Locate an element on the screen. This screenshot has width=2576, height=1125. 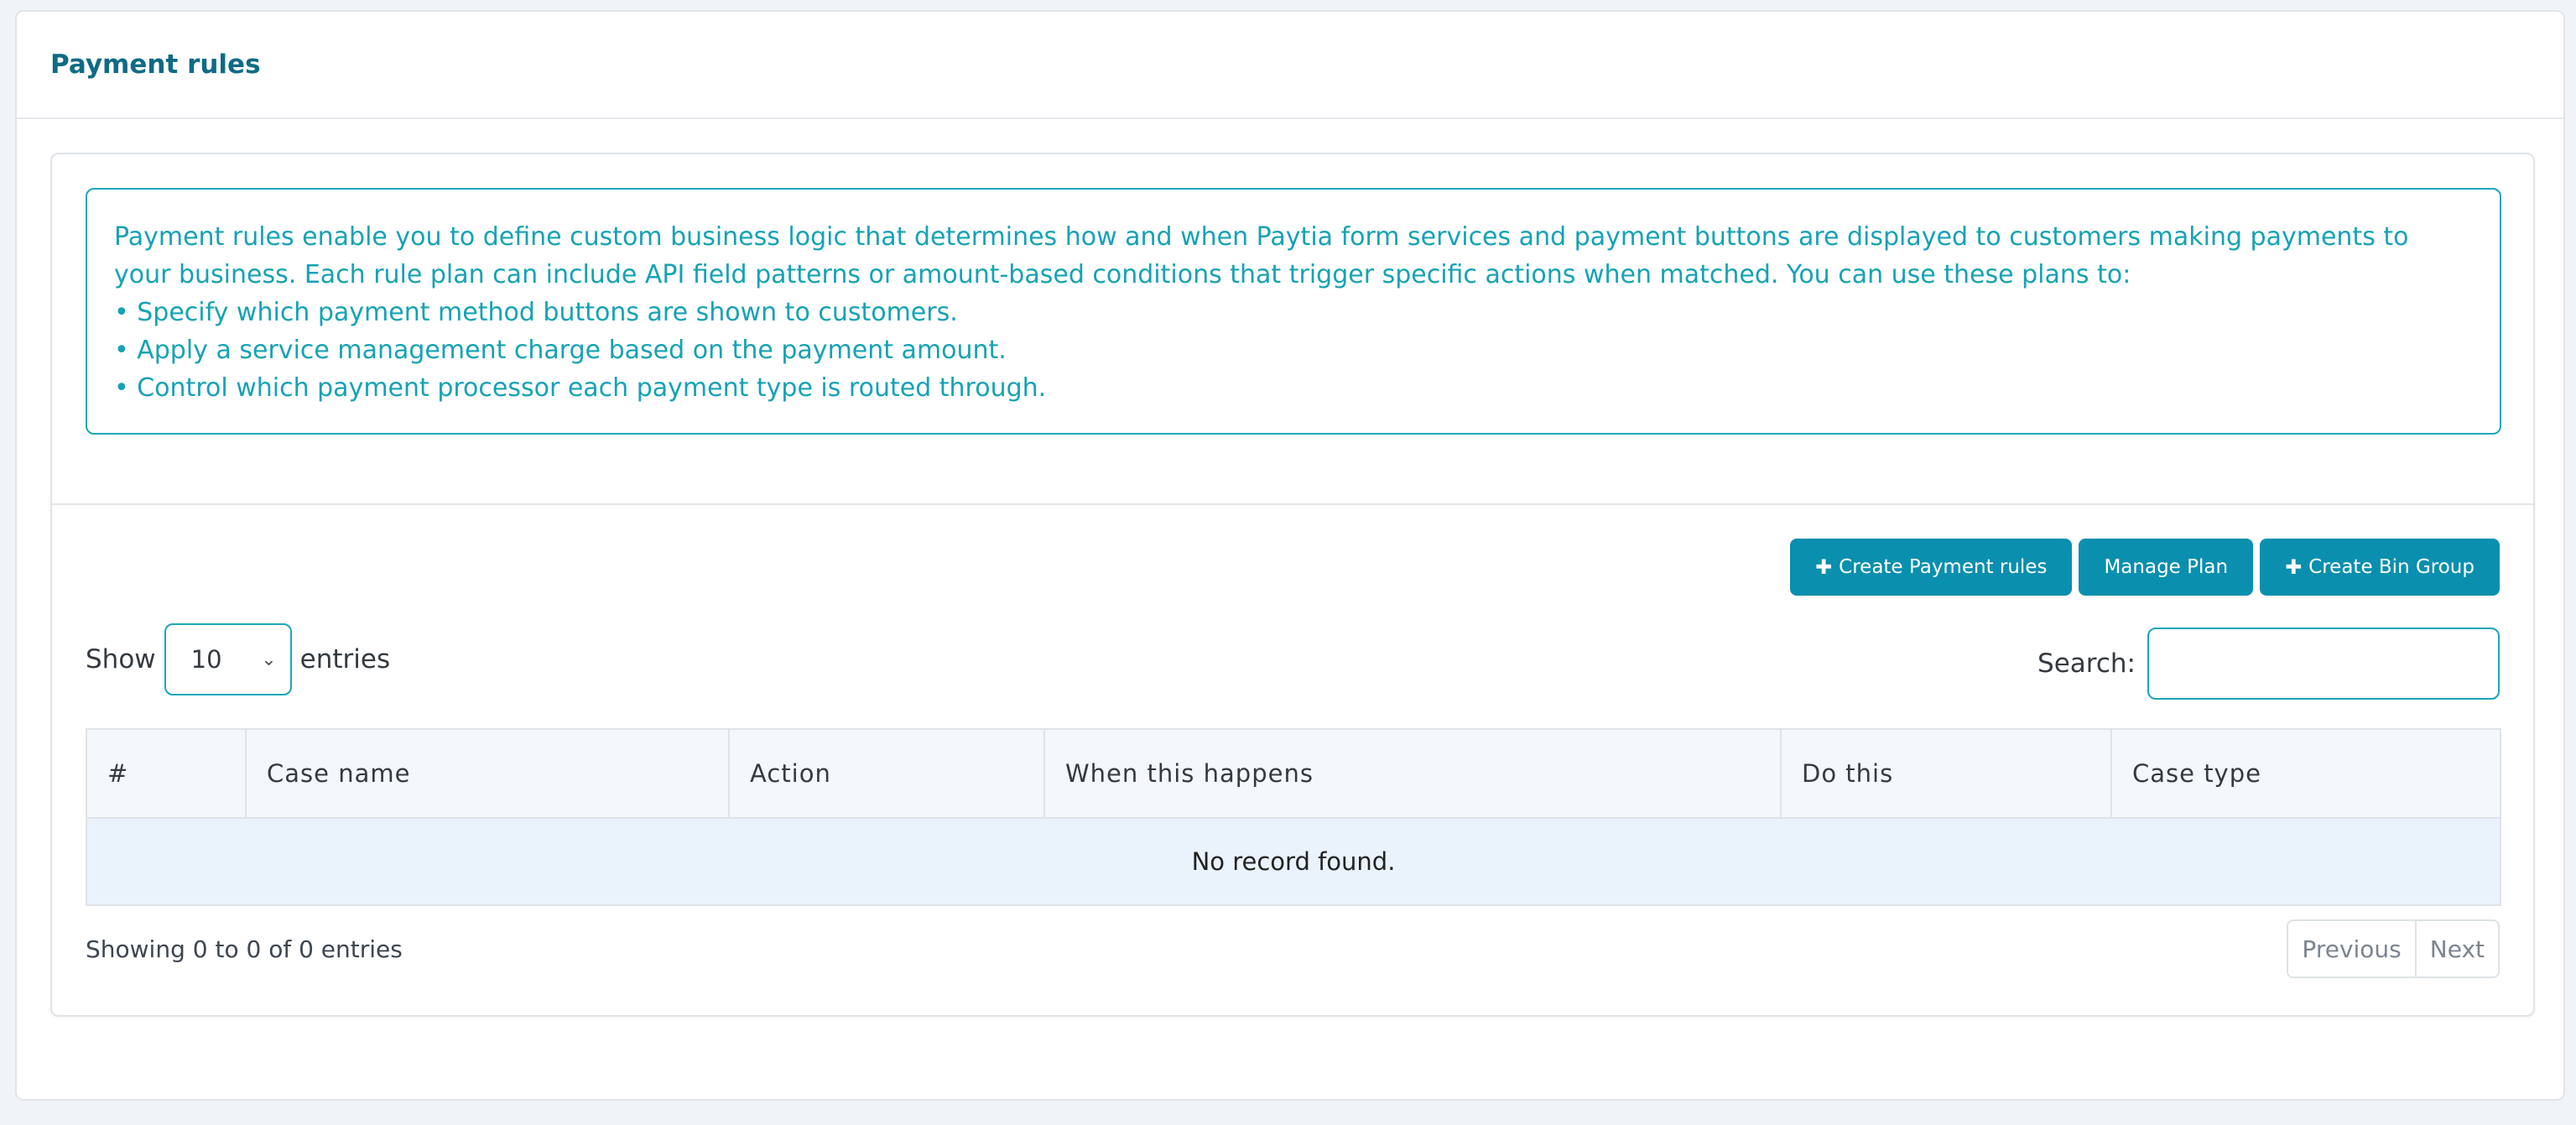
page-header: Payment rules is located at coordinates (1290, 65).